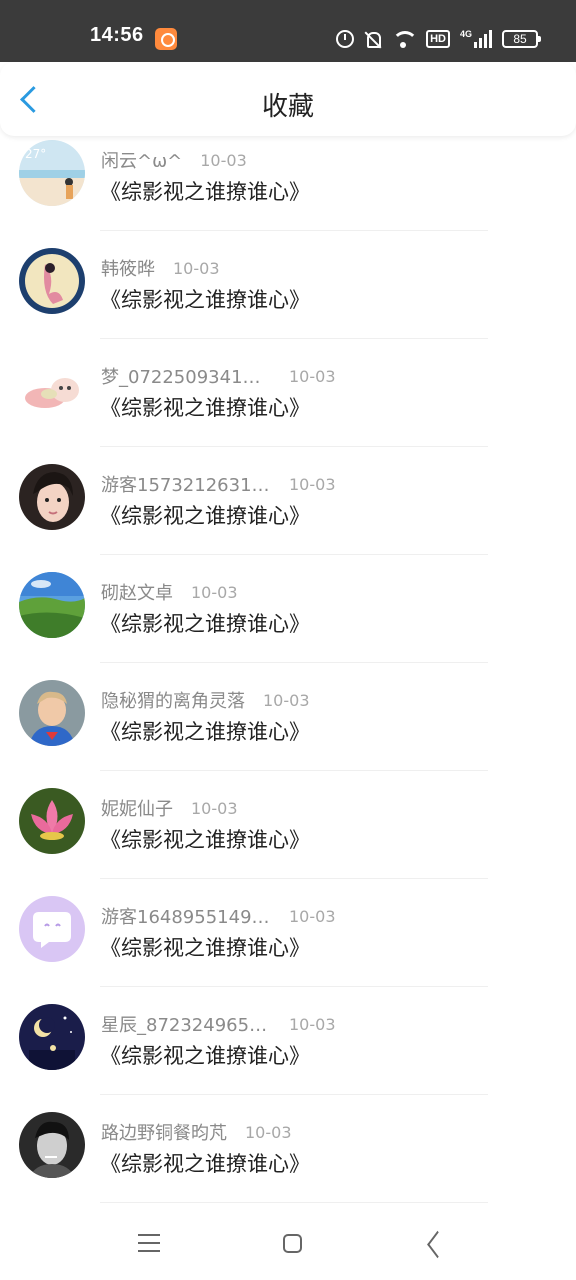  What do you see at coordinates (160, 268) in the screenshot?
I see `item-meta: 韩筱晔 10-03` at bounding box center [160, 268].